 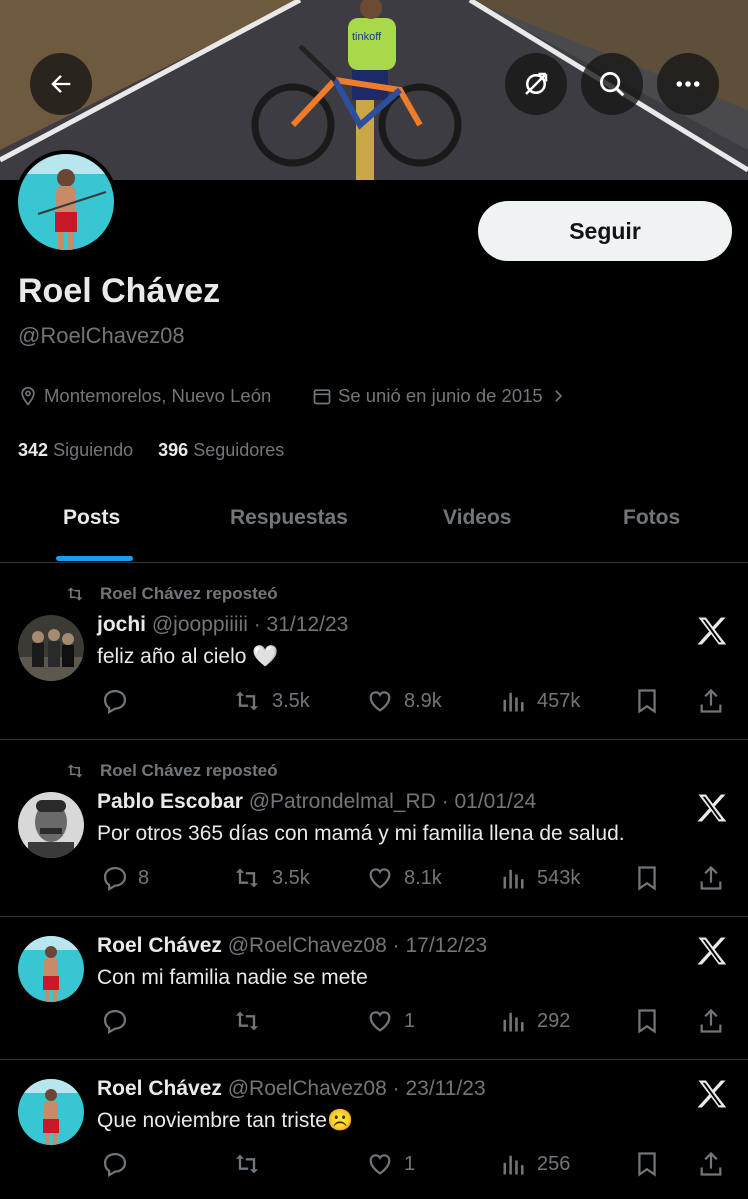 I want to click on views-count: 256, so click(x=554, y=1163).